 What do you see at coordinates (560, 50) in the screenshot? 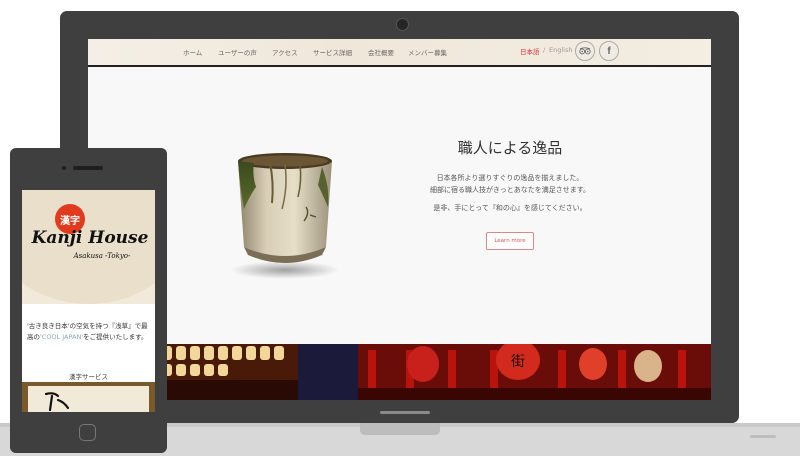
I see `lang-english-link: English` at bounding box center [560, 50].